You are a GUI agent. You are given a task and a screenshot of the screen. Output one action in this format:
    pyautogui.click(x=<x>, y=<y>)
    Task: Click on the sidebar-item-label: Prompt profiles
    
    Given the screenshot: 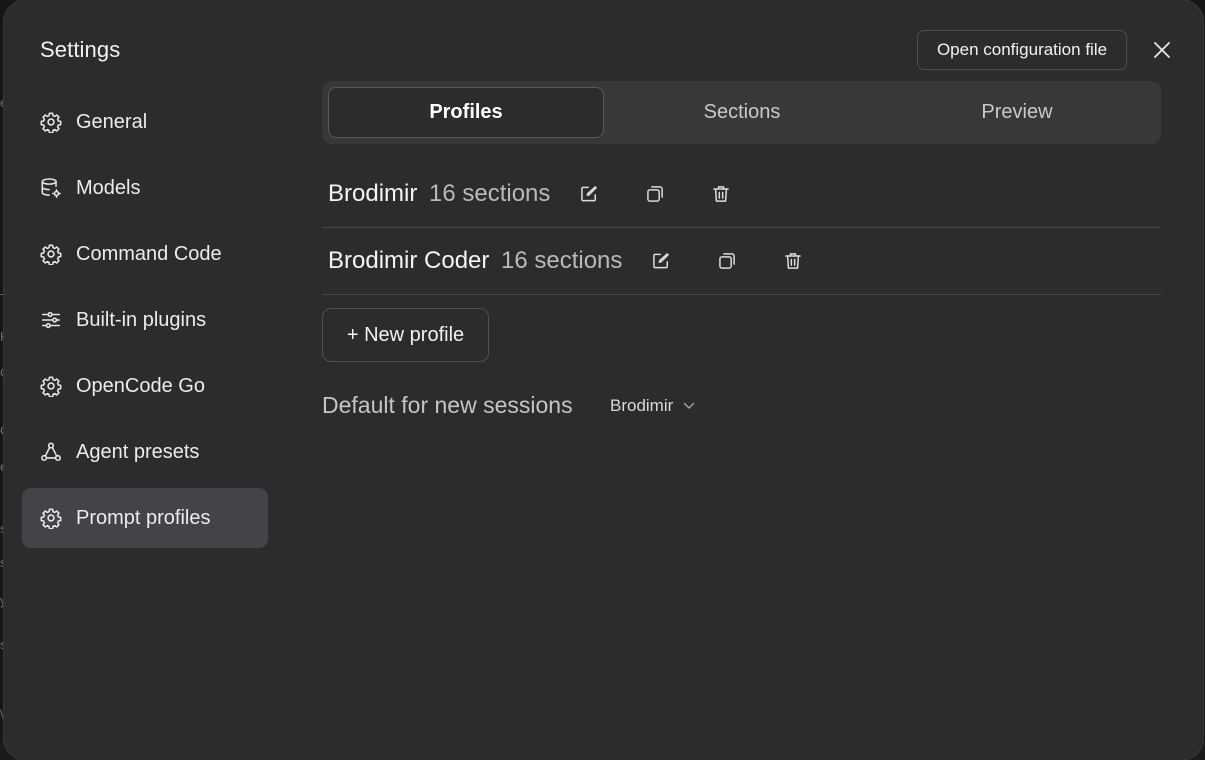 What is the action you would take?
    pyautogui.click(x=143, y=517)
    